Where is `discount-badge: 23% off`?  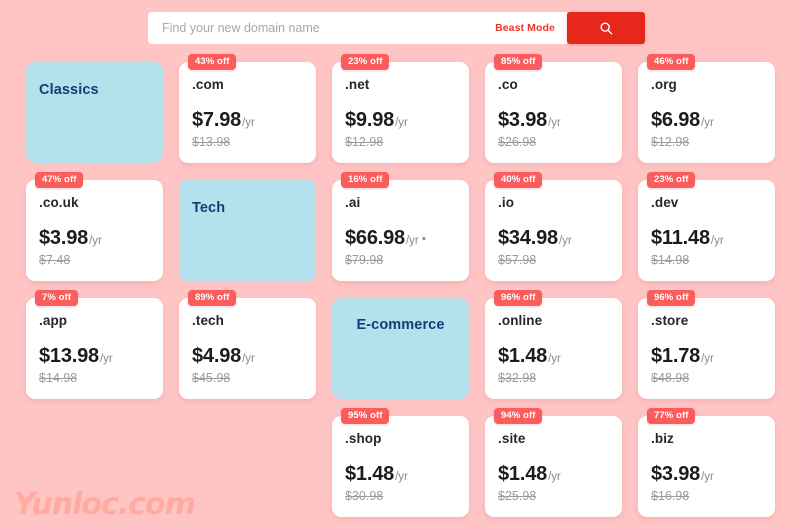
discount-badge: 23% off is located at coordinates (365, 62).